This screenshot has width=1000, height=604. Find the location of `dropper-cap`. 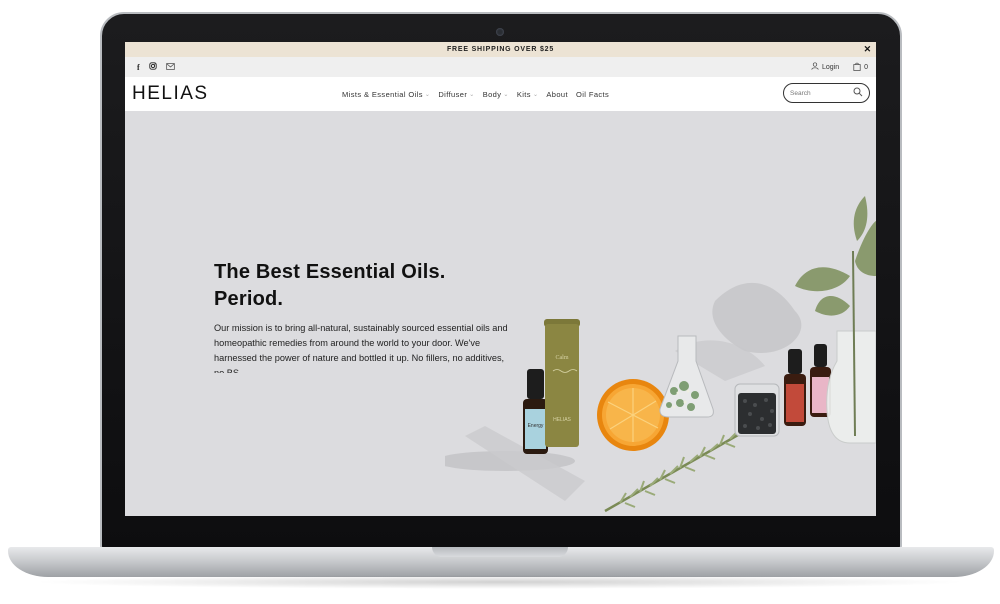

dropper-cap is located at coordinates (535, 384).